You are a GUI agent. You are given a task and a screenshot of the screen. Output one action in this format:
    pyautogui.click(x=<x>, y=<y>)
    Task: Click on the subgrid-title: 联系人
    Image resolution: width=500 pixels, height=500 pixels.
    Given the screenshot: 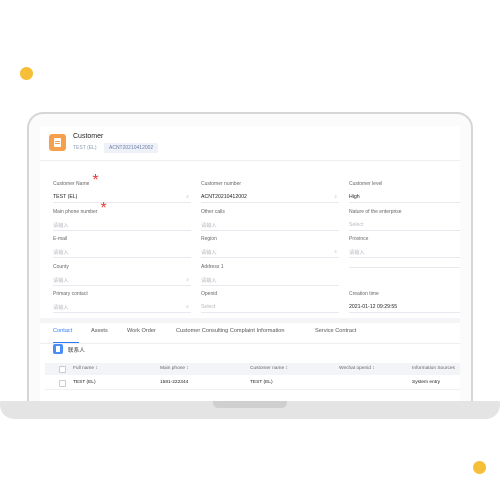 What is the action you would take?
    pyautogui.click(x=76, y=351)
    